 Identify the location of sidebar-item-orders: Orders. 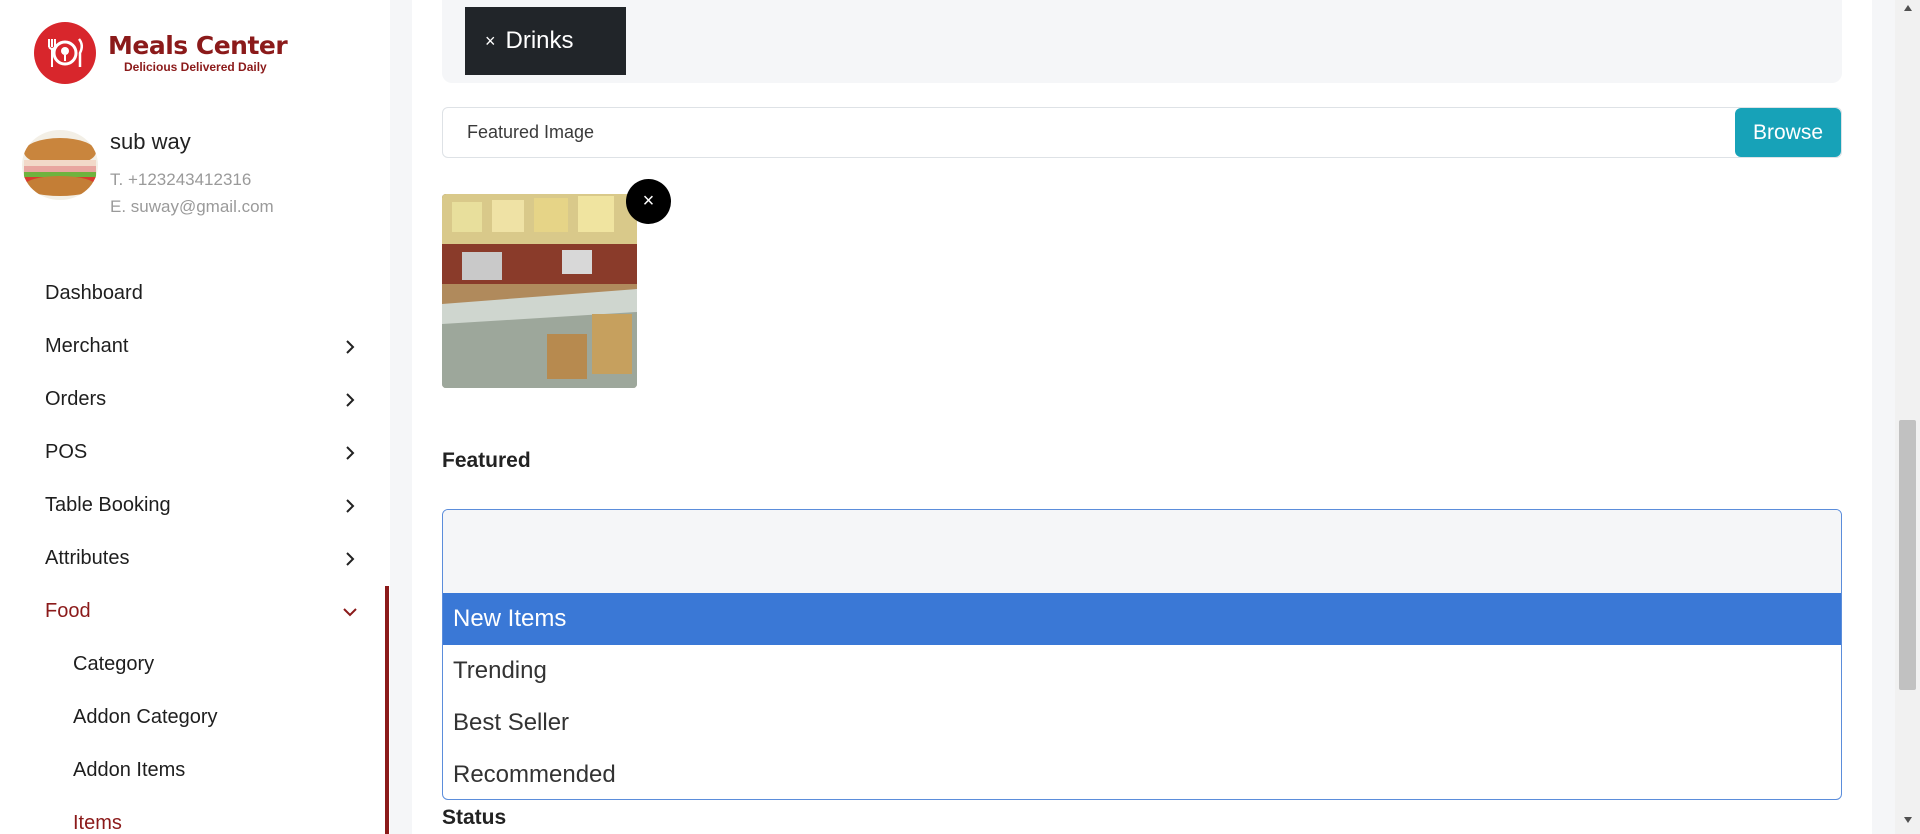
(195, 399).